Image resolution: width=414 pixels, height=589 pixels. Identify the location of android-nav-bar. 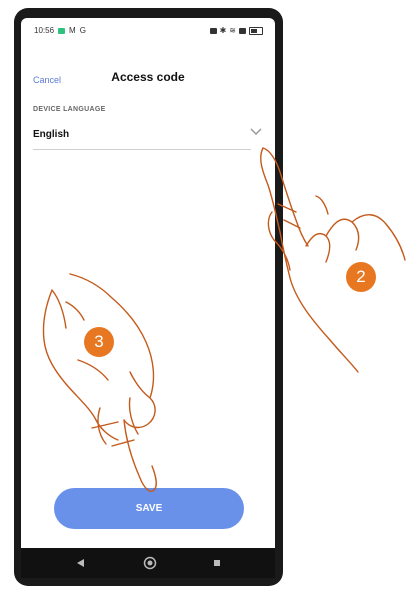
(148, 563).